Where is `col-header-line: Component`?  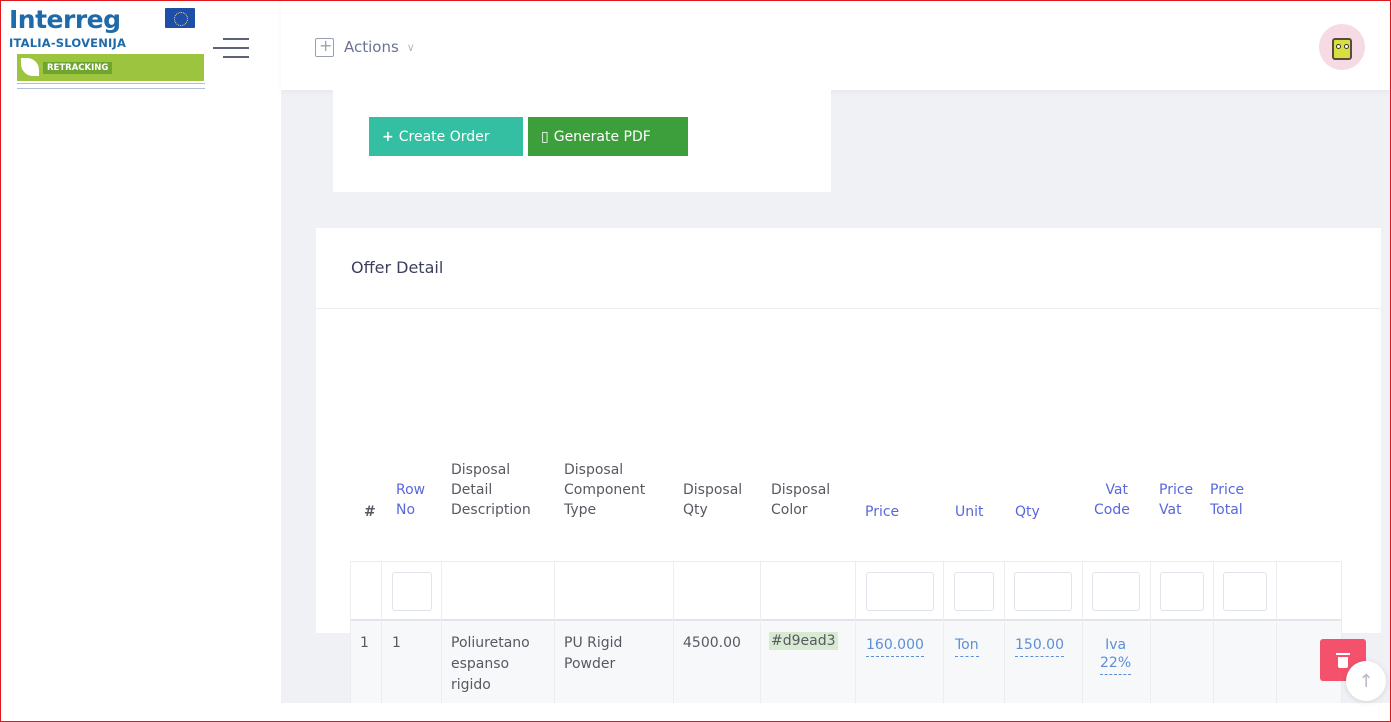 col-header-line: Component is located at coordinates (605, 490).